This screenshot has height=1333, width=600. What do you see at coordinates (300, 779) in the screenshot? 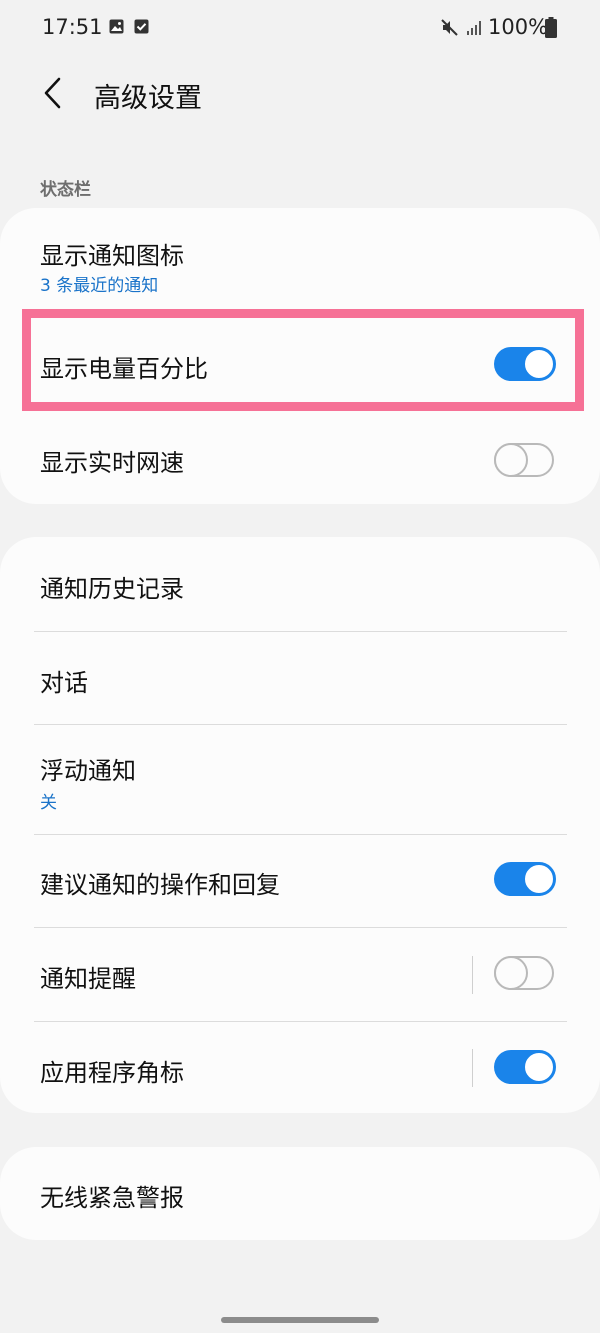
I see `row-floating-notifications: 浮动通知 关` at bounding box center [300, 779].